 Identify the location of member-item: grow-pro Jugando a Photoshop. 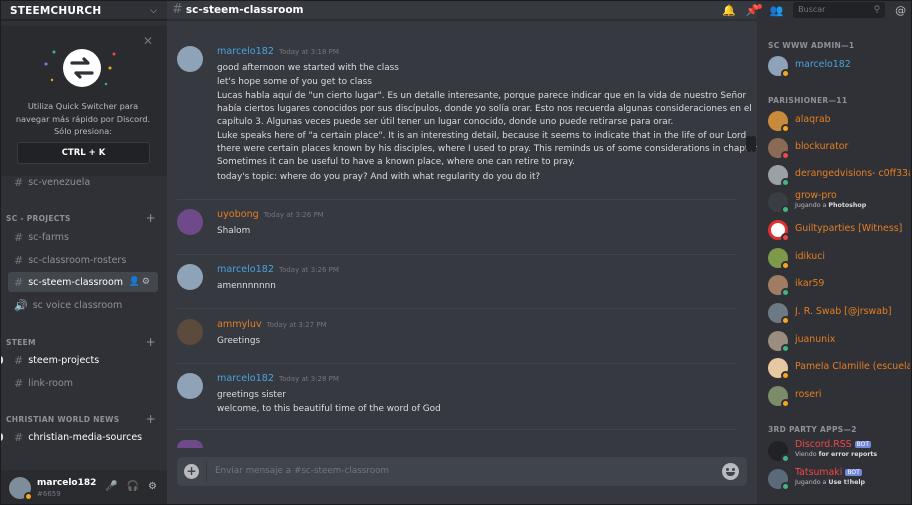
(838, 202).